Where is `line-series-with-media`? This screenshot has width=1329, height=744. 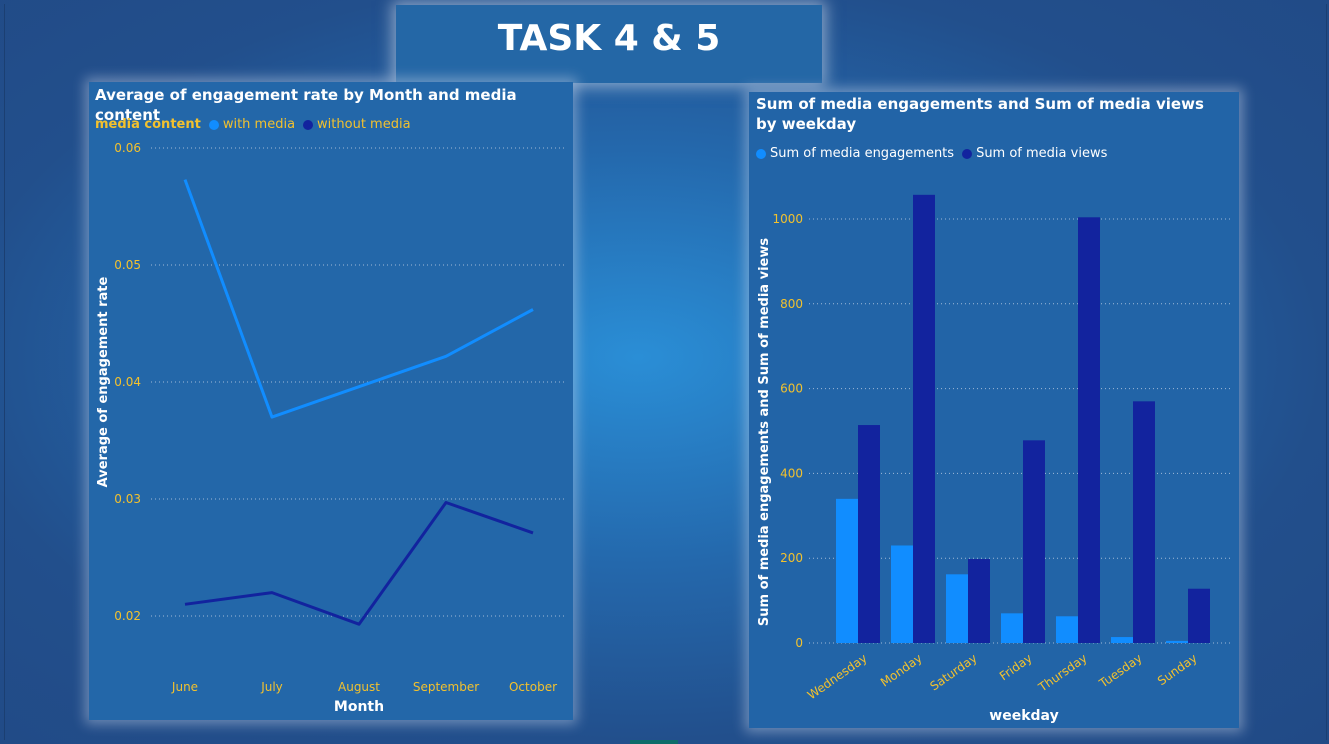 line-series-with-media is located at coordinates (358, 299).